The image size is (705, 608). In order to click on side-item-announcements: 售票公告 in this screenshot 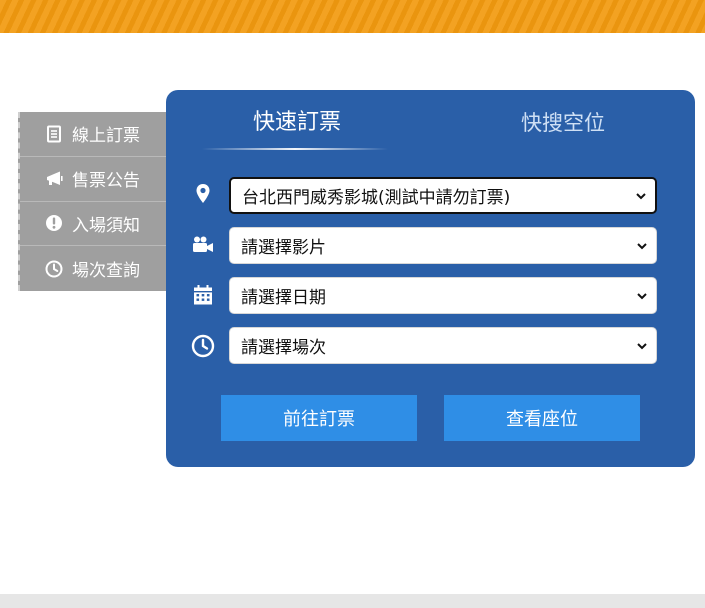, I will do `click(93, 179)`.